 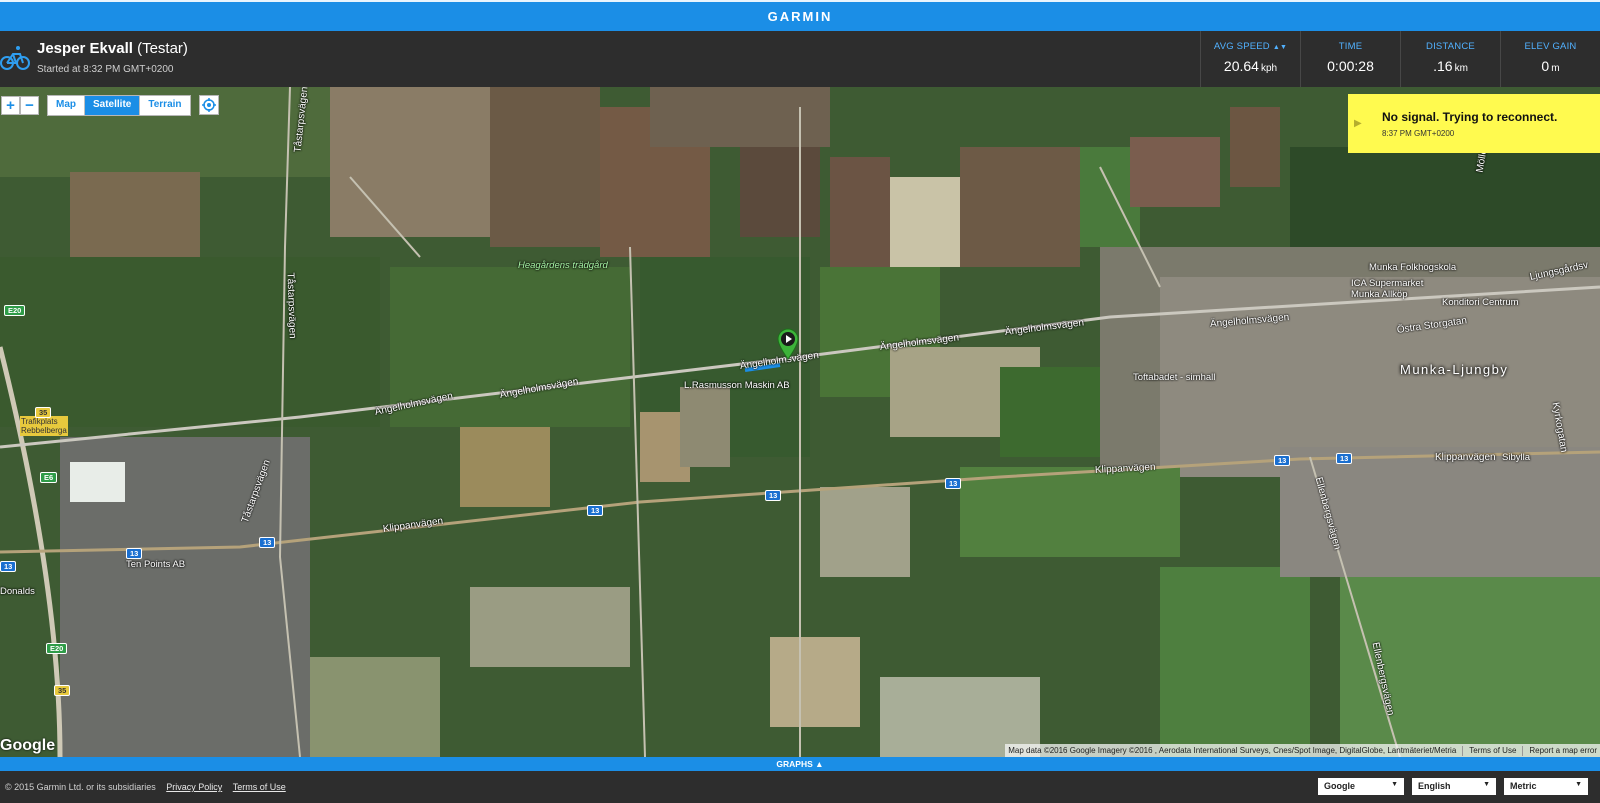 What do you see at coordinates (1555, 68) in the screenshot?
I see `stat-unit: m` at bounding box center [1555, 68].